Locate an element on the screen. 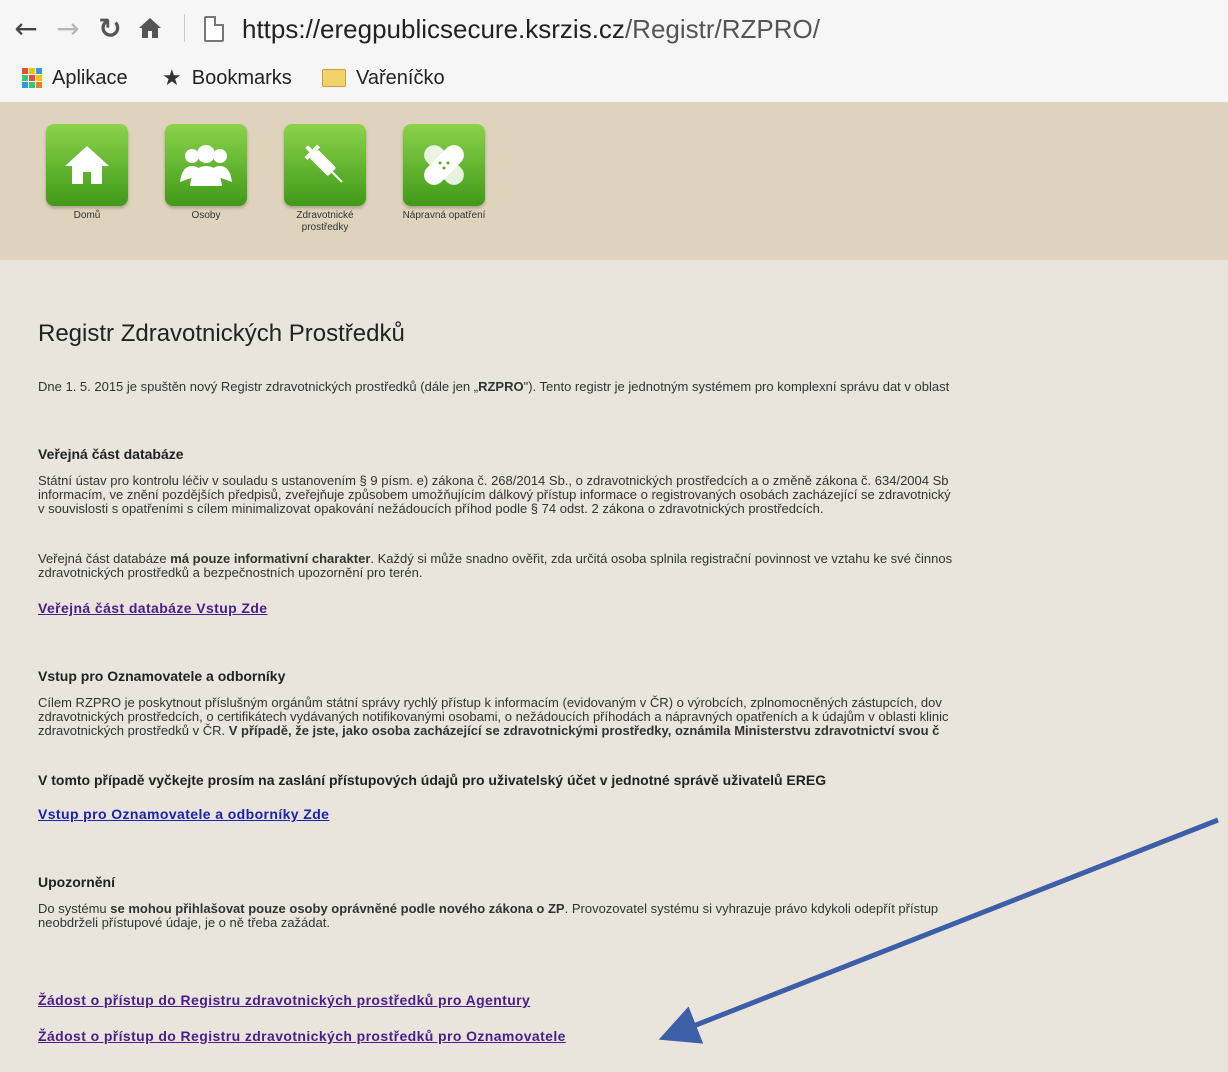 This screenshot has width=1228, height=1072. bookmarks-bar: Aplikace ★ Bookmarks Vařeníčko is located at coordinates (614, 78).